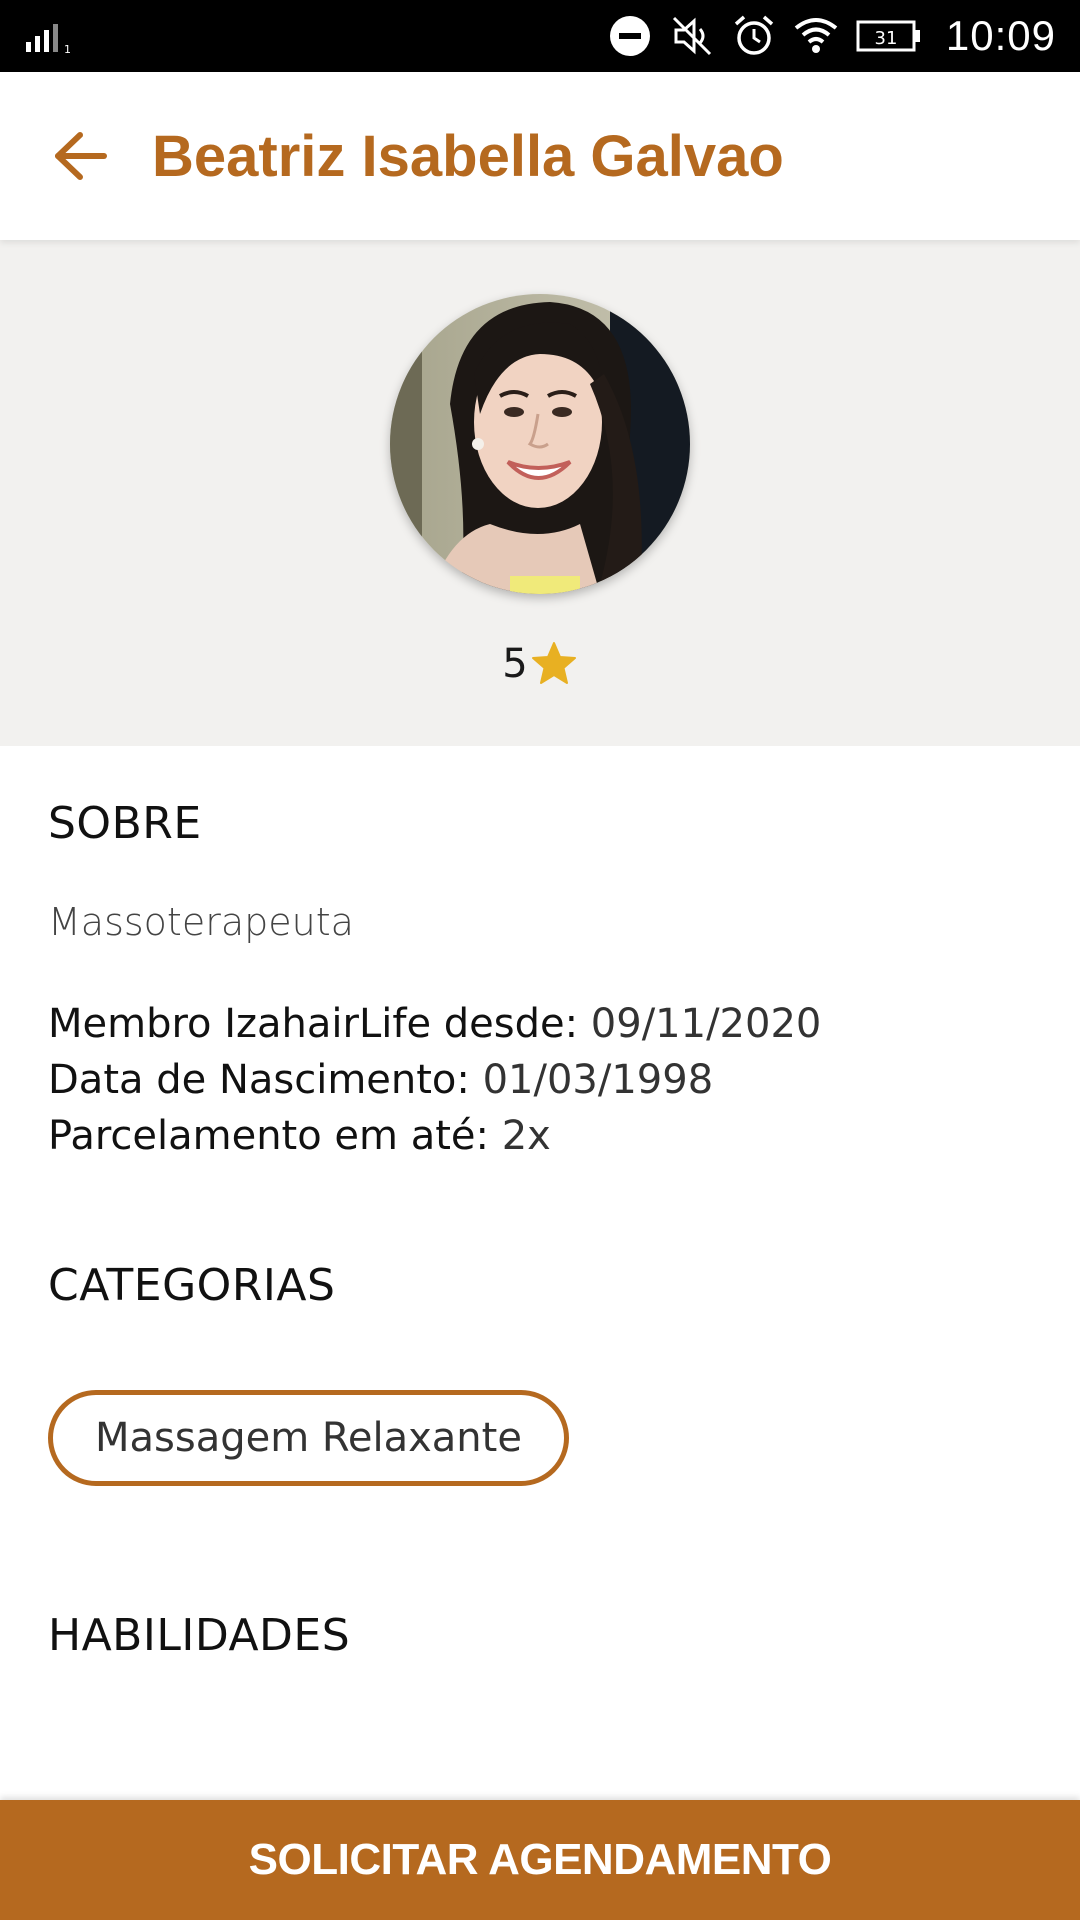 The height and width of the screenshot is (1920, 1080). I want to click on signal-icon: 1, so click(48, 39).